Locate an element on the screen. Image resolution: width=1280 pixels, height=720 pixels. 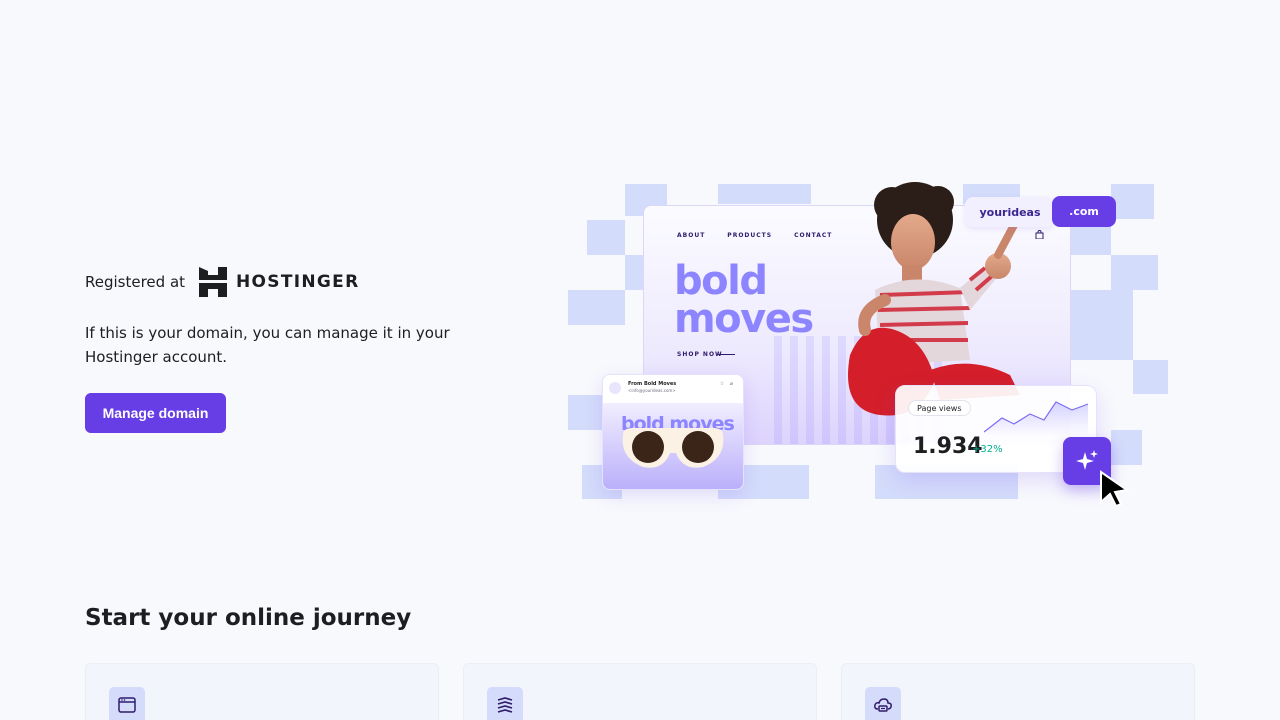
email-address: <info@yourideas.com> is located at coordinates (652, 390).